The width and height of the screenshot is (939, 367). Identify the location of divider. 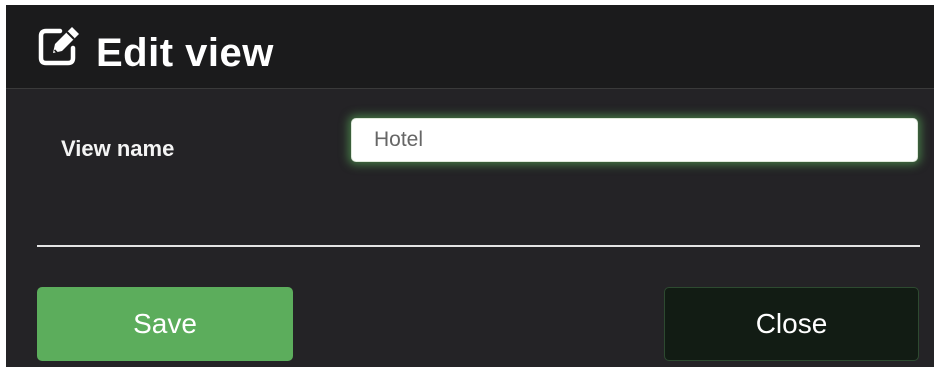
(478, 246).